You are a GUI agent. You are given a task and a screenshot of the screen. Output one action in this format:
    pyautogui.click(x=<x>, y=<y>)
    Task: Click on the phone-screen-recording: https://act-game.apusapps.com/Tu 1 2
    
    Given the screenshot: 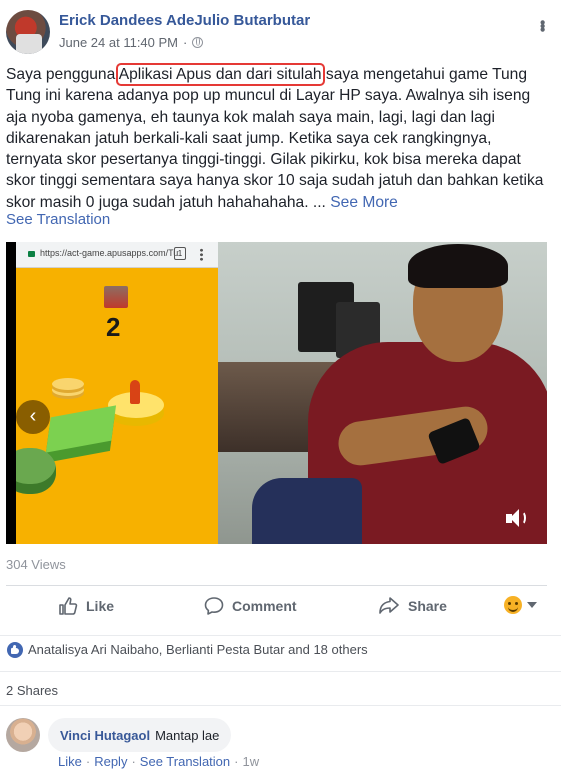 What is the action you would take?
    pyautogui.click(x=117, y=393)
    